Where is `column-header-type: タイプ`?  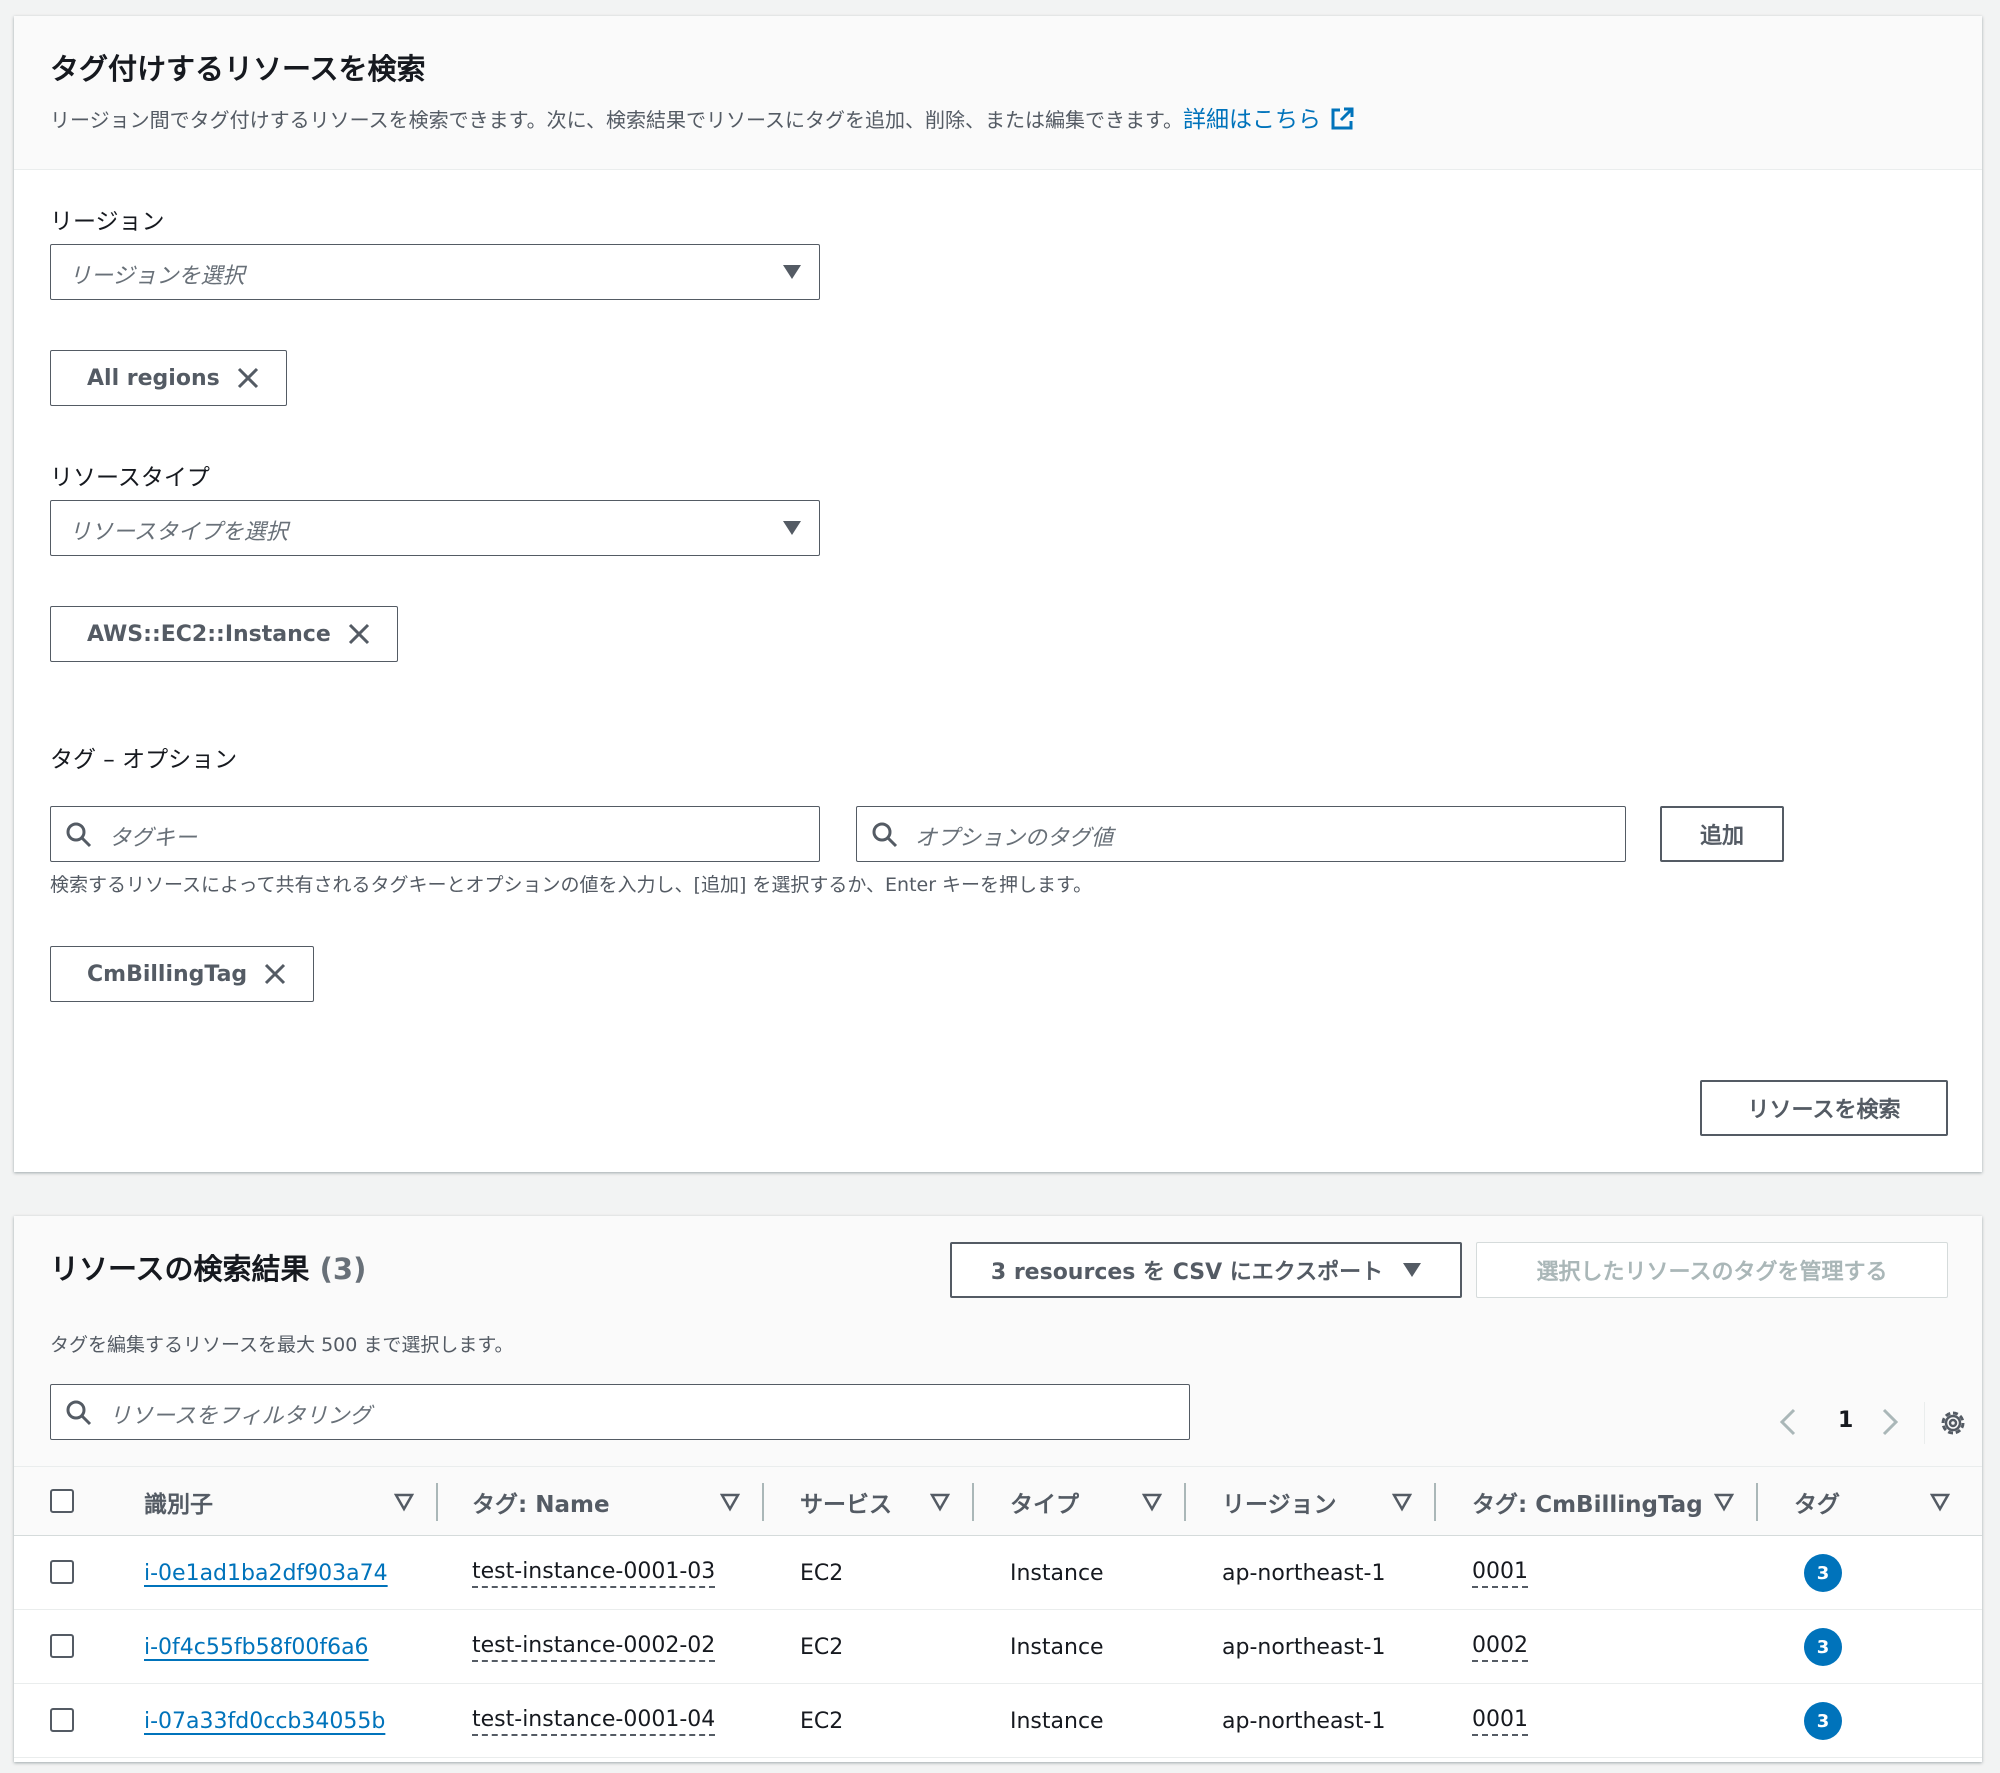
column-header-type: タイプ is located at coordinates (1044, 1502).